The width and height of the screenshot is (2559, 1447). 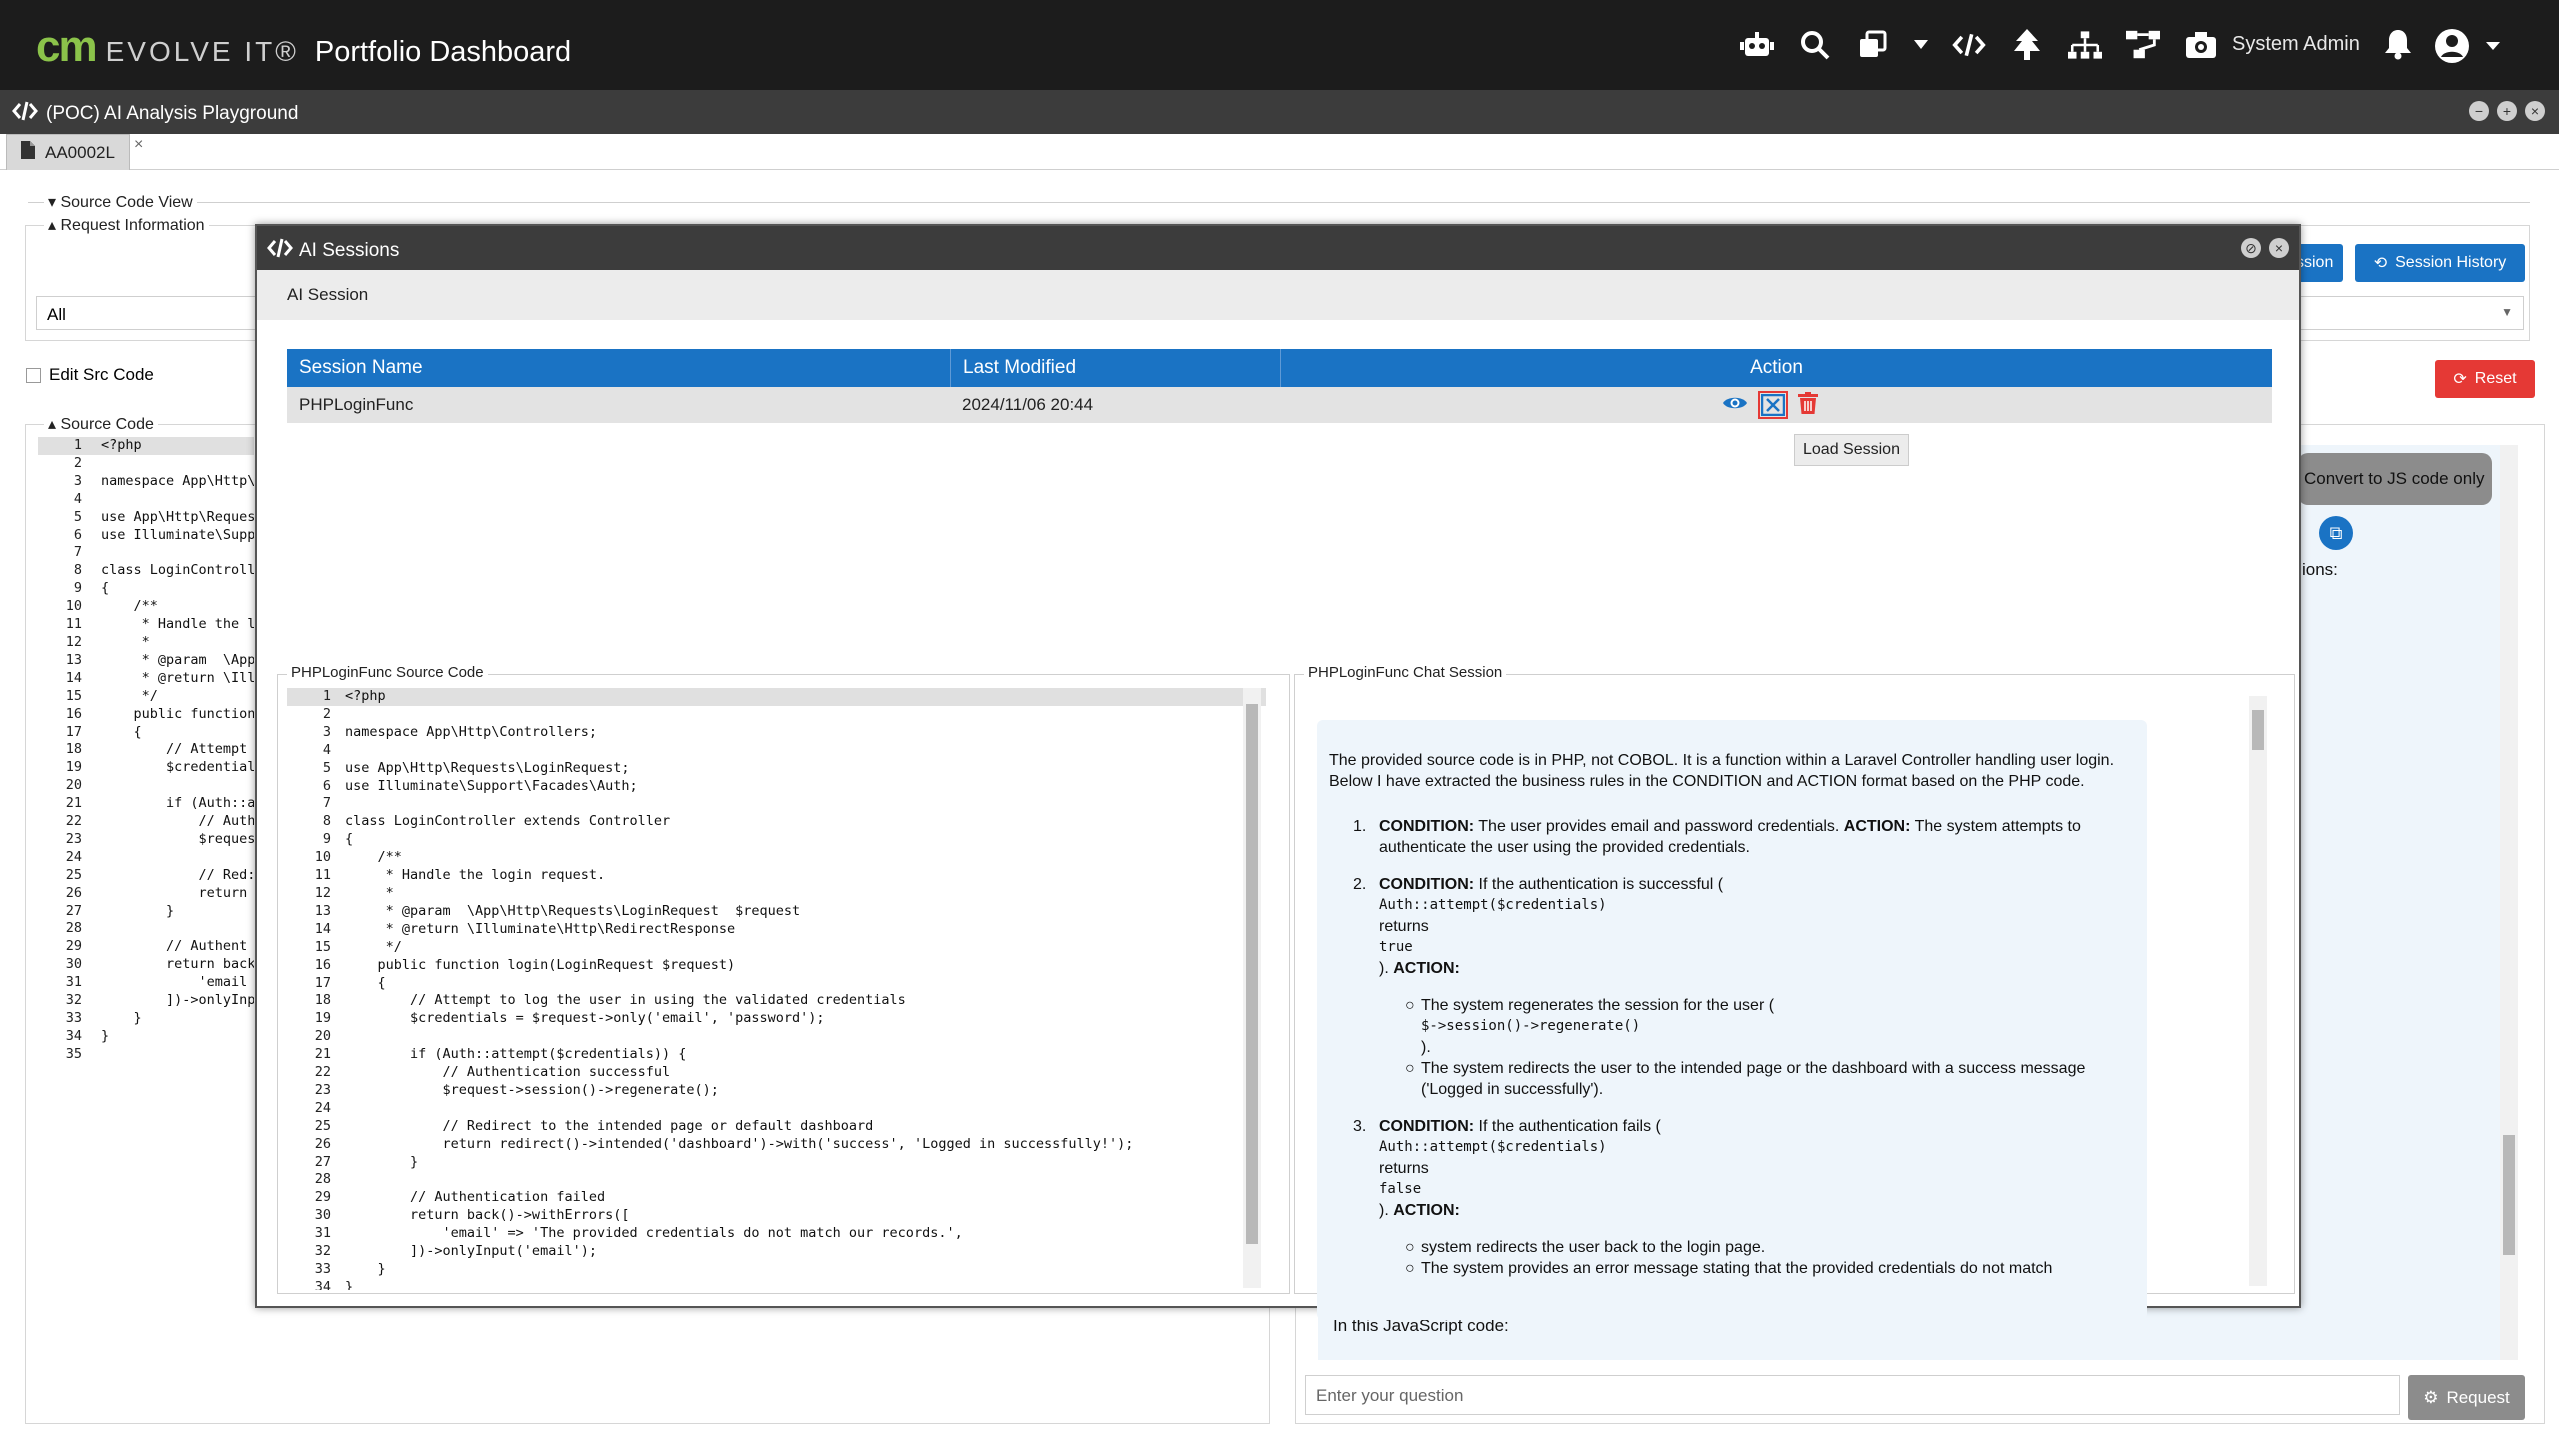 I want to click on session-row: PHPLoginFunc 2024/11/06 20:44, so click(x=1279, y=405).